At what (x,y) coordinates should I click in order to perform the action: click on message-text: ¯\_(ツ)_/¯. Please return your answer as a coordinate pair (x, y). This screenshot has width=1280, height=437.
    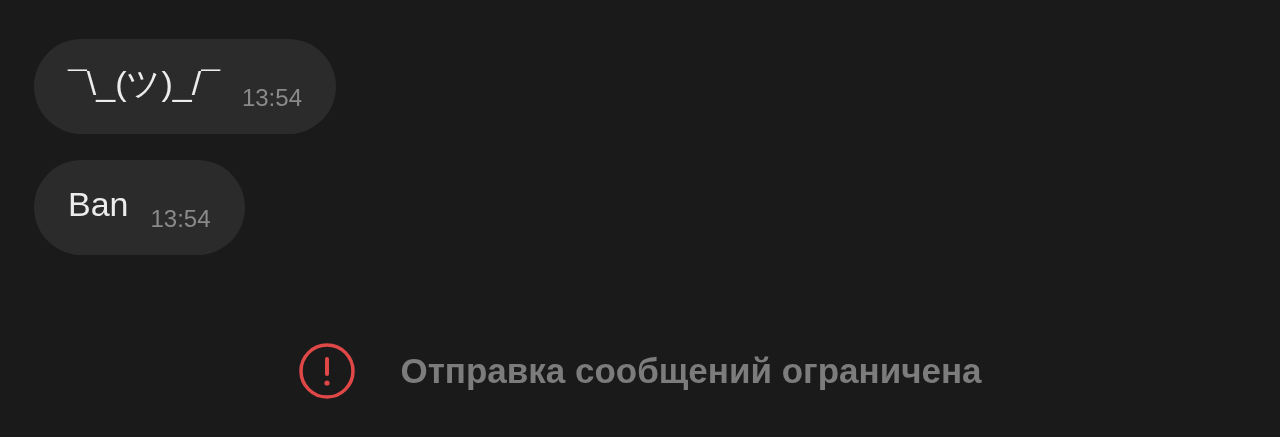
    Looking at the image, I should click on (144, 83).